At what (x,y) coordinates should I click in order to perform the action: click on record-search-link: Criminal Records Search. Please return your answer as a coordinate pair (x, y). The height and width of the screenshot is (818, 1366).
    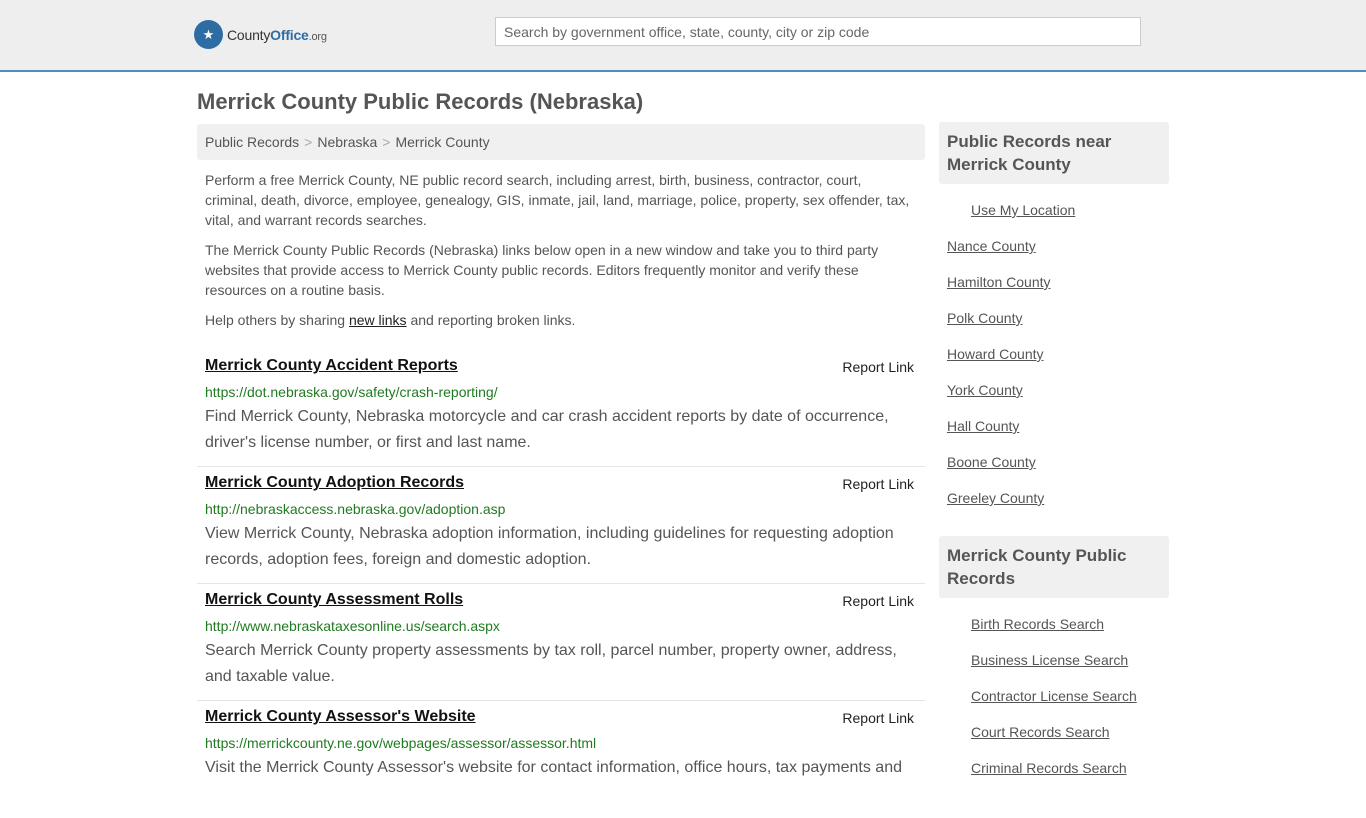
    Looking at the image, I should click on (1033, 768).